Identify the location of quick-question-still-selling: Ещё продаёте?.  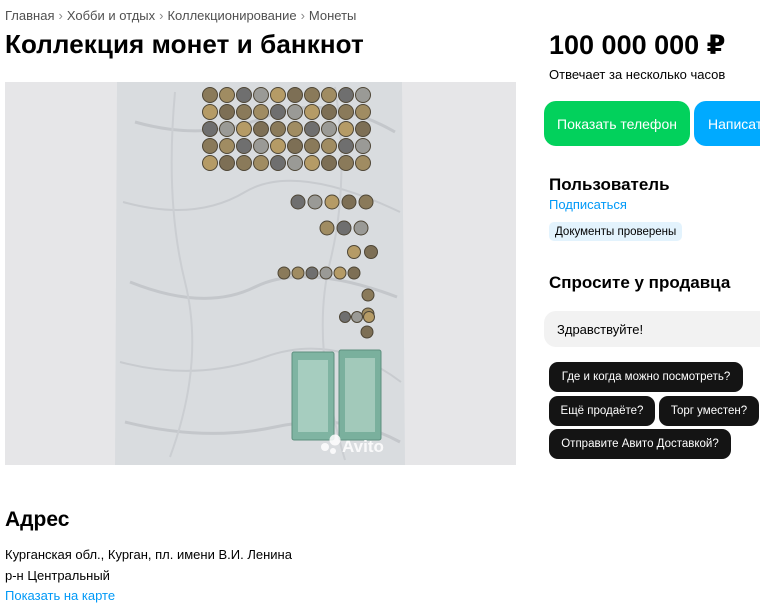
(602, 411).